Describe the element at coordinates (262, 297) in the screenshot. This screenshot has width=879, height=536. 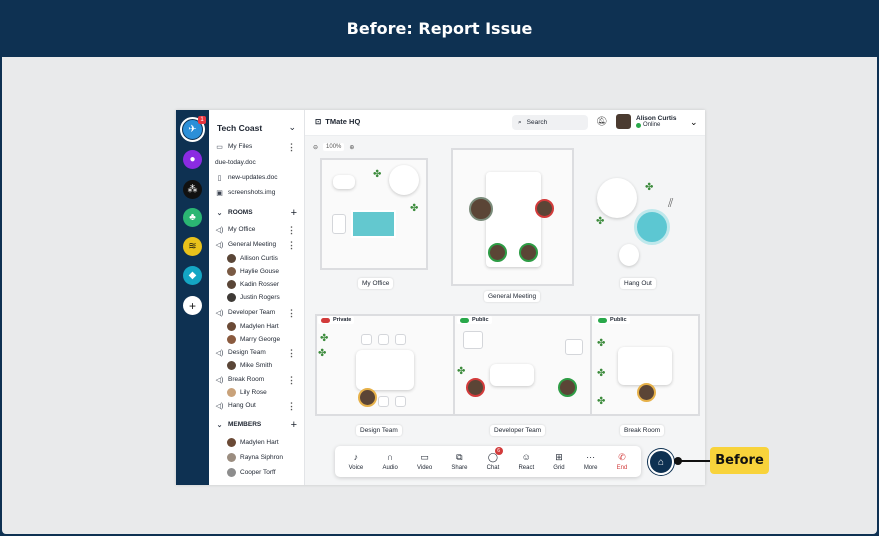
I see `list-item: Justin Rogers` at that location.